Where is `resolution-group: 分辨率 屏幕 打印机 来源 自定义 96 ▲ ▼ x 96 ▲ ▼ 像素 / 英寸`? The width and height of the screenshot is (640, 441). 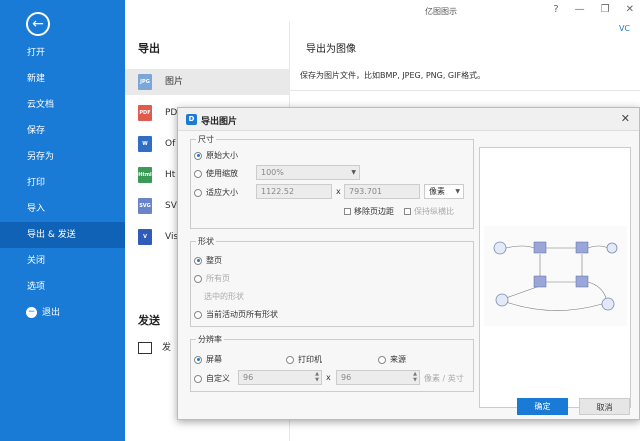 resolution-group: 分辨率 屏幕 打印机 来源 自定义 96 ▲ ▼ x 96 ▲ ▼ 像素 / 英寸 is located at coordinates (332, 362).